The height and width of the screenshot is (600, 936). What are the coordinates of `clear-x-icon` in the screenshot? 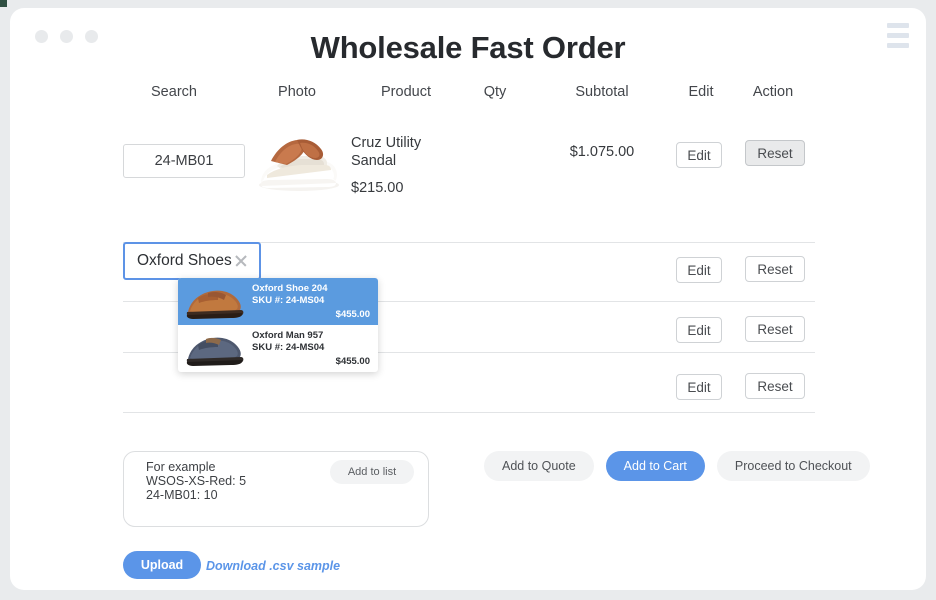 It's located at (241, 261).